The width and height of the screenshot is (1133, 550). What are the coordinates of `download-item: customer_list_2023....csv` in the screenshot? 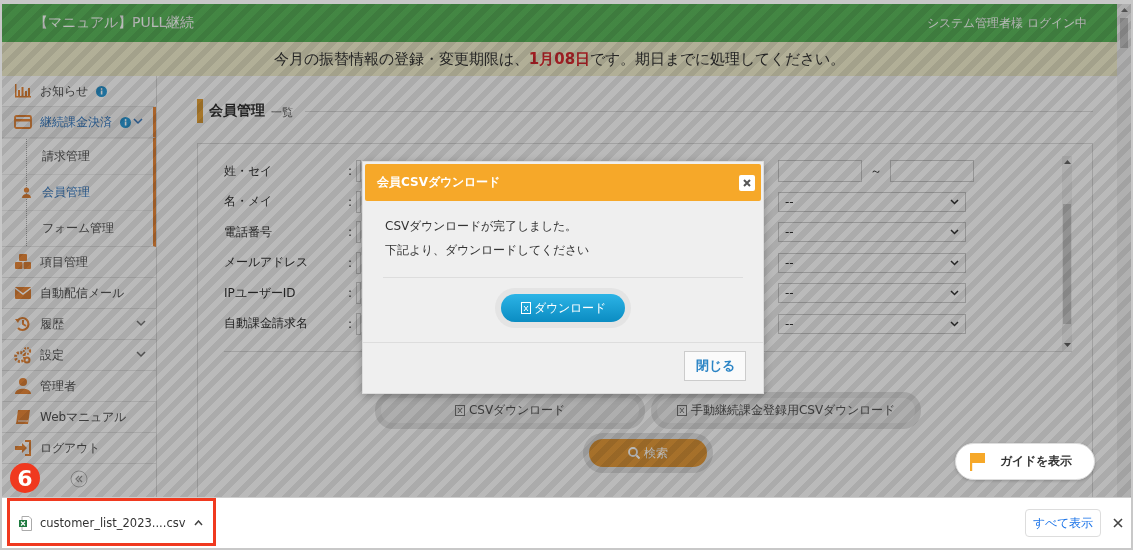 It's located at (106, 523).